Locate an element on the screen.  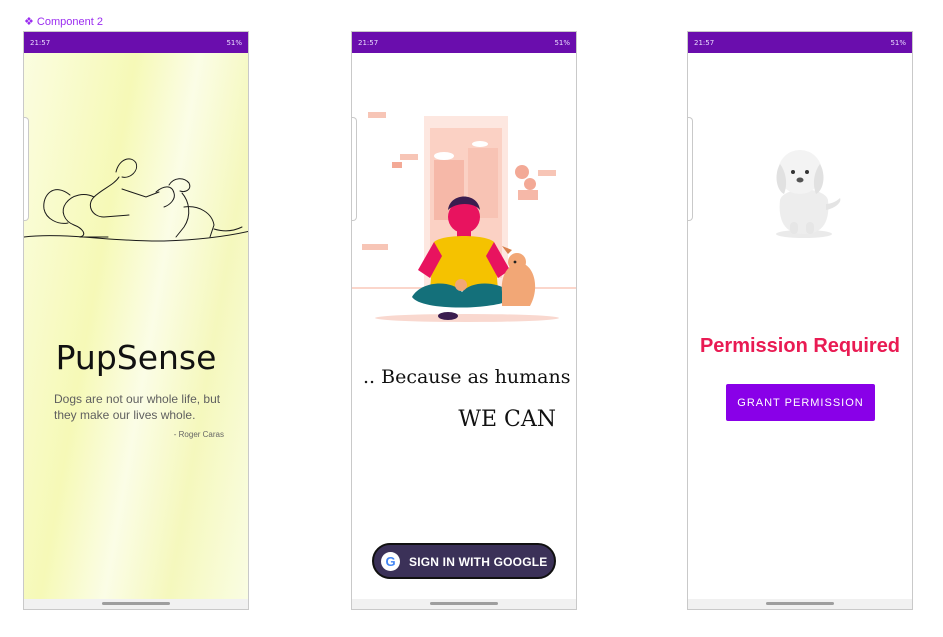
line-art-dog-illustration is located at coordinates (136, 200).